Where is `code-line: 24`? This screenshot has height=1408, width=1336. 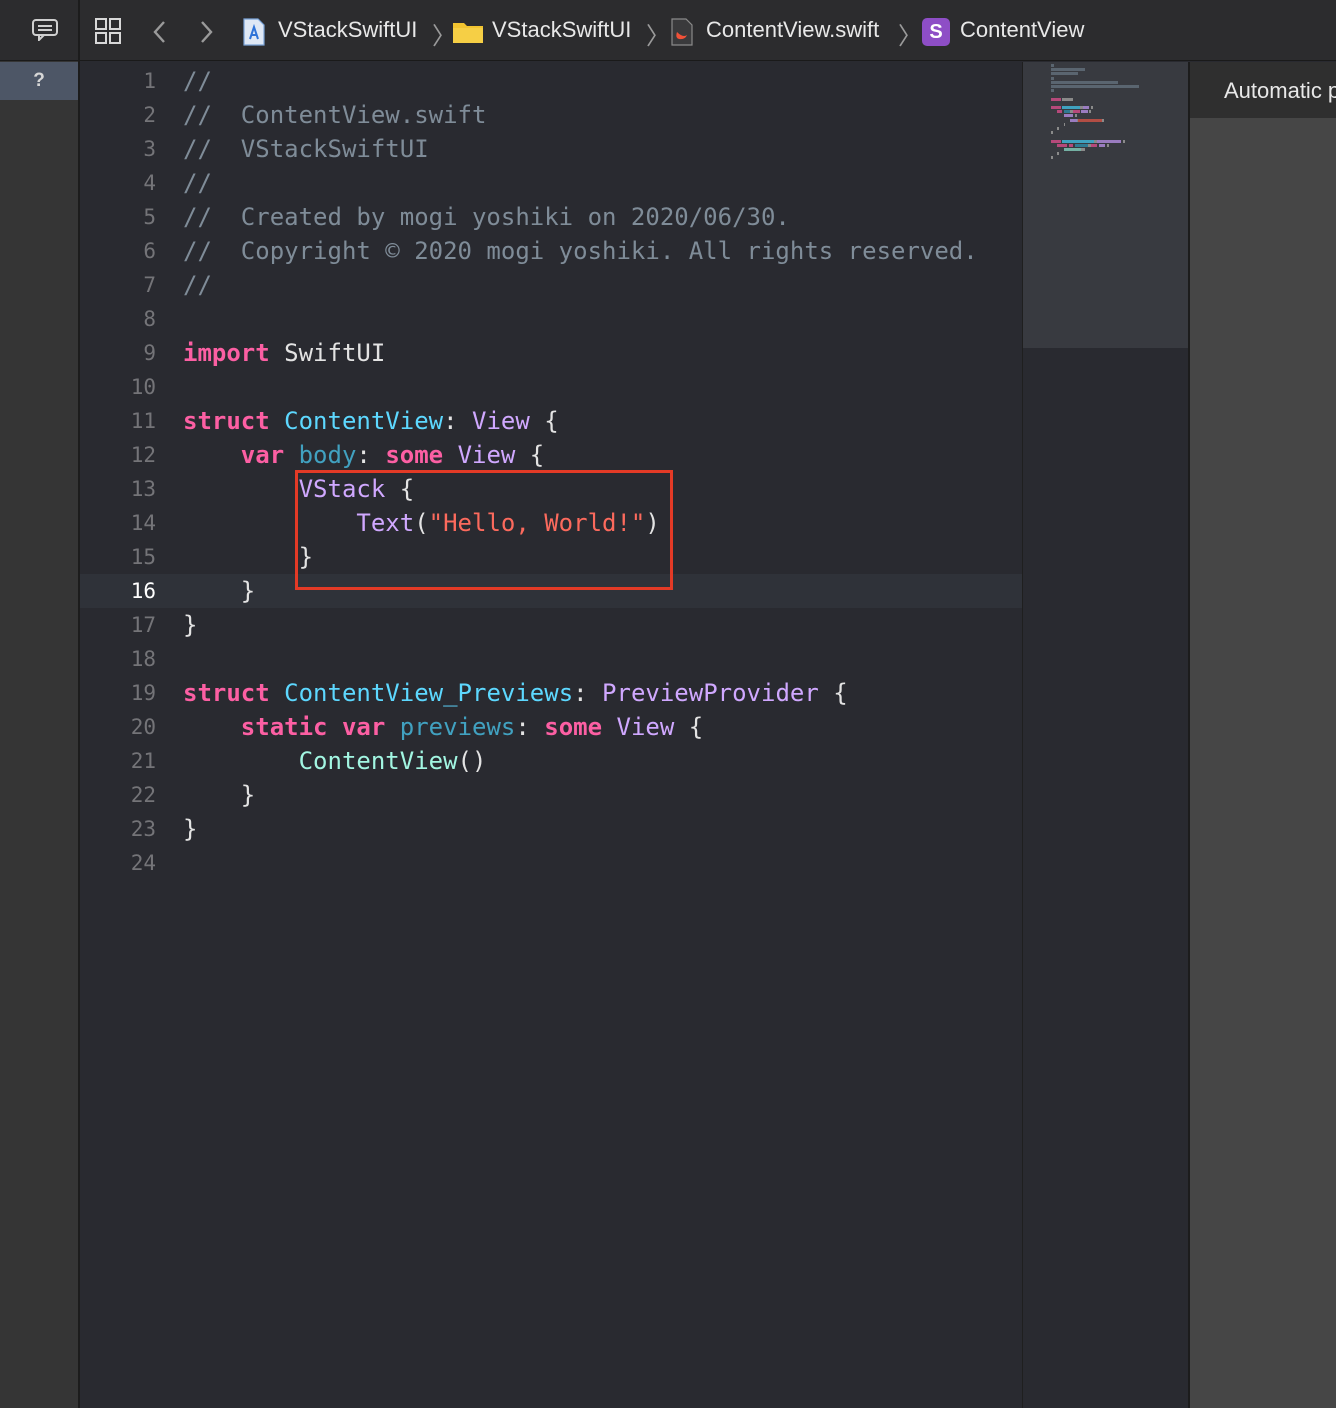 code-line: 24 is located at coordinates (551, 863).